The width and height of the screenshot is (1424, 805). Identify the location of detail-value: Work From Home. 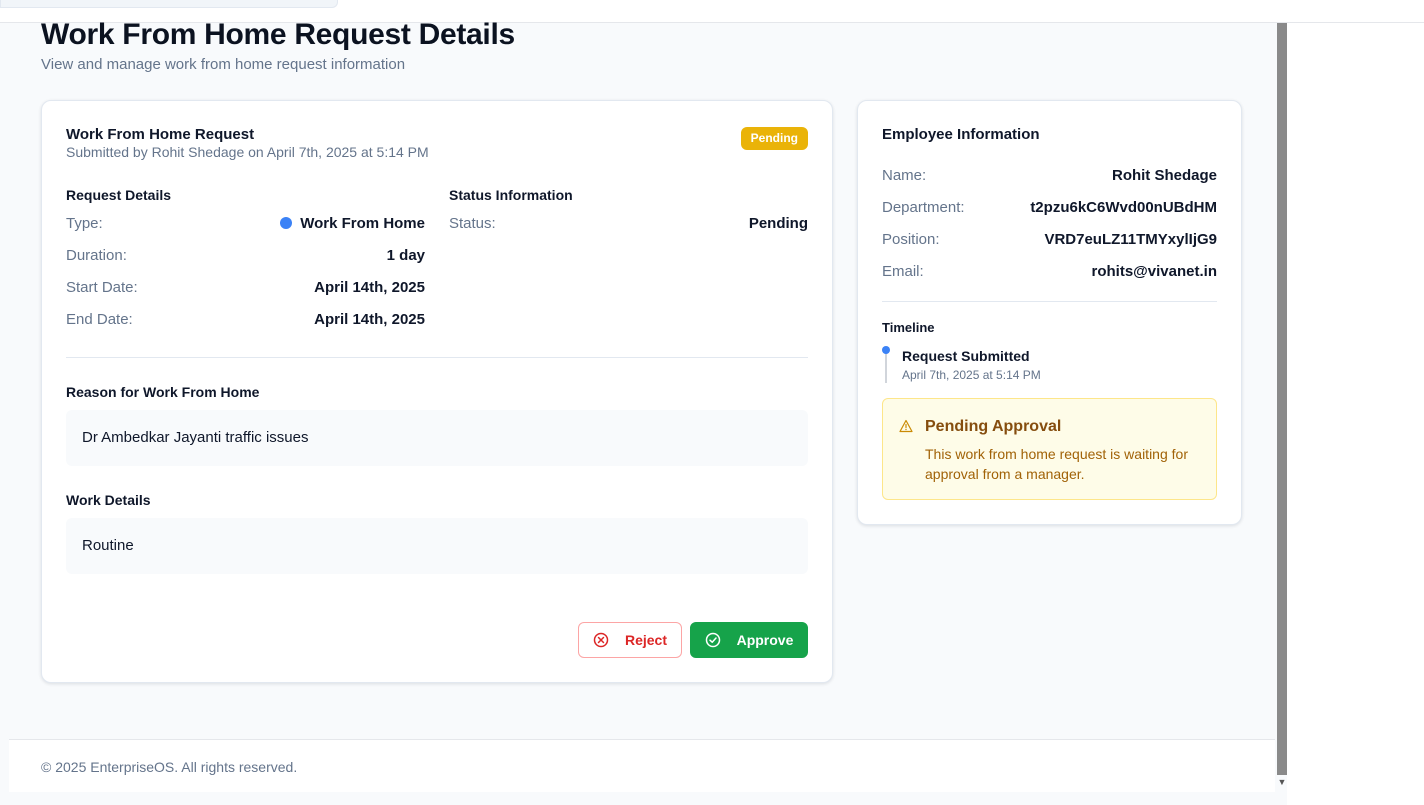
(352, 223).